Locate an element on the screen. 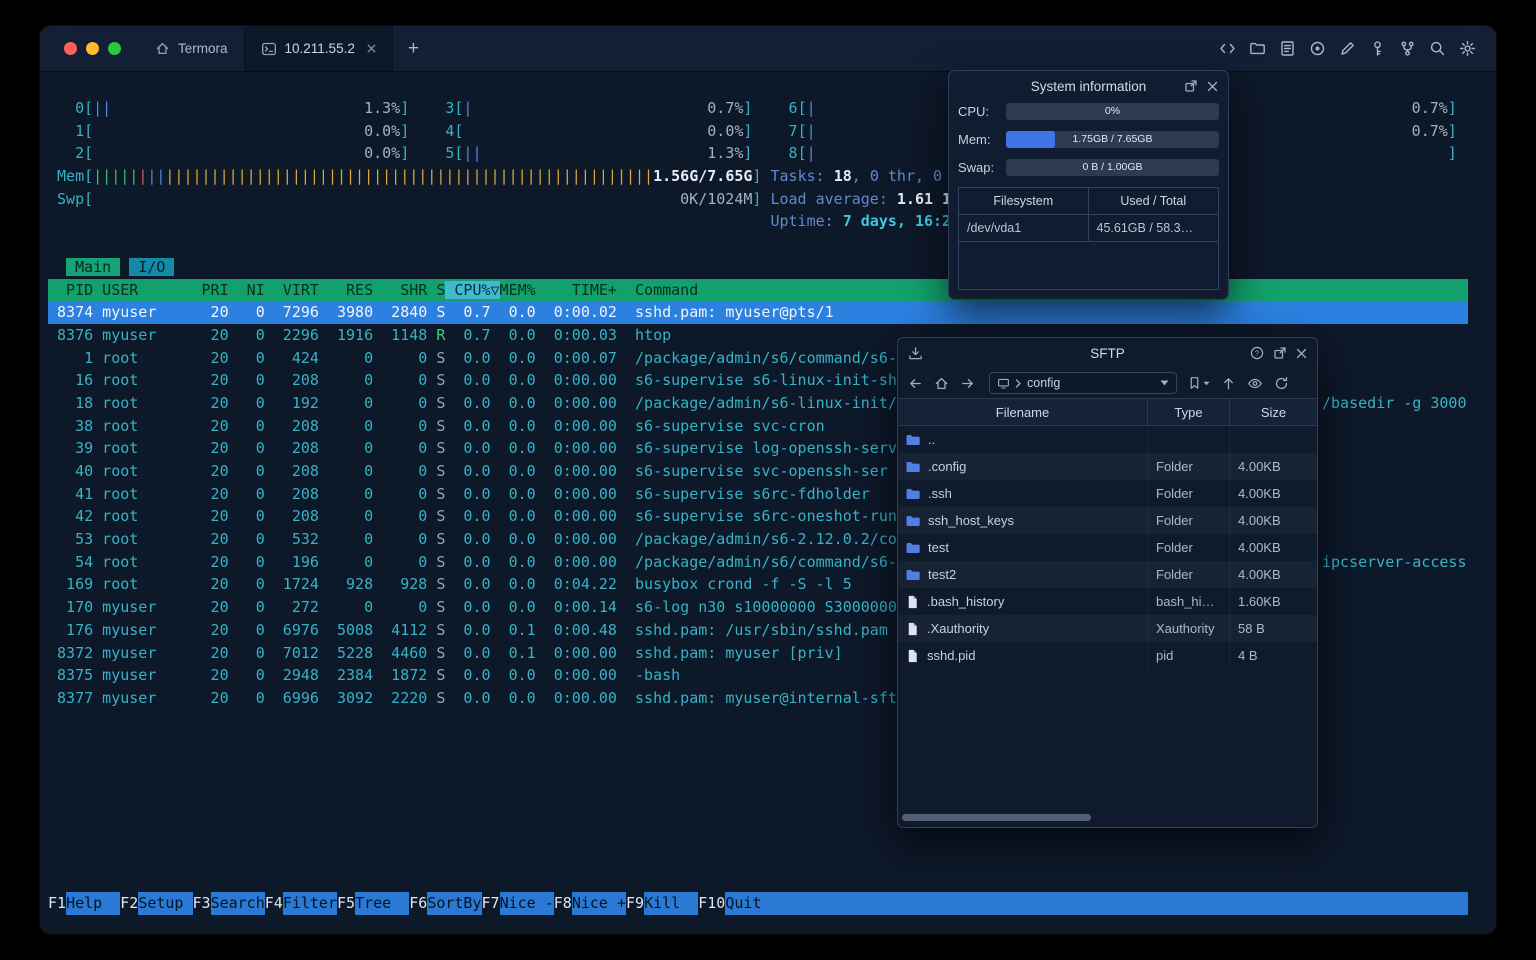 The image size is (1536, 960). show-hidden-eye-icon is located at coordinates (1255, 383).